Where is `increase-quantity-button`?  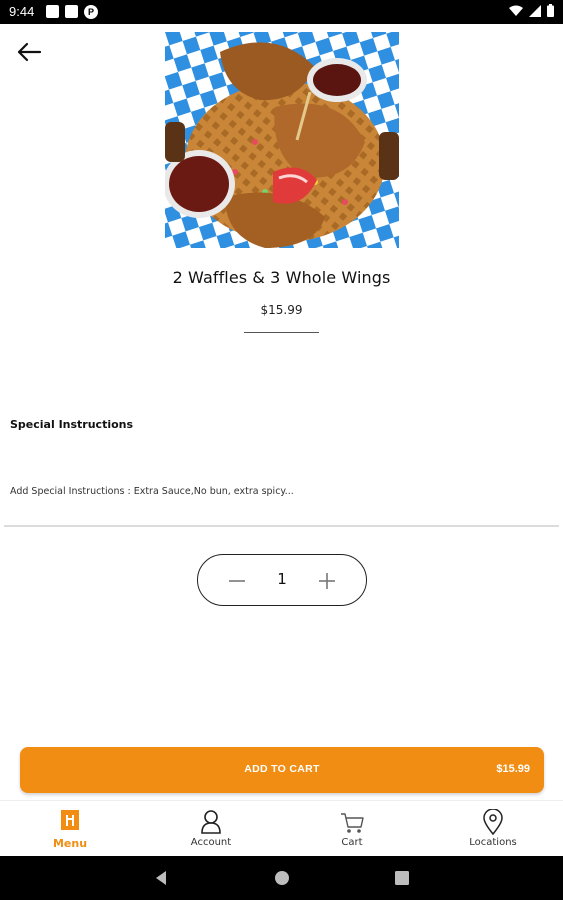
increase-quantity-button is located at coordinates (327, 581).